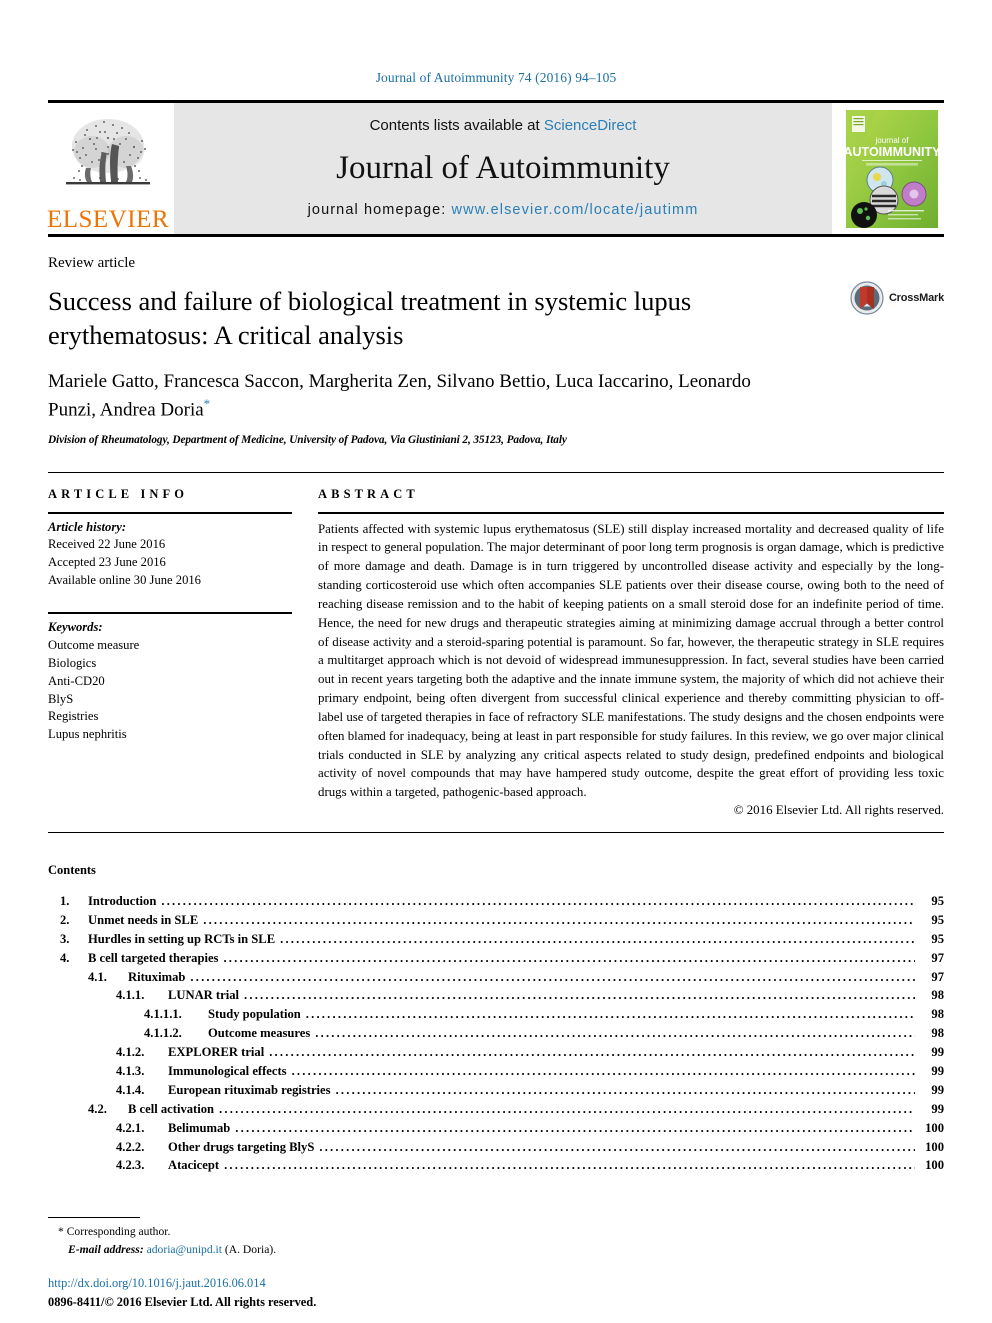 Image resolution: width=992 pixels, height=1323 pixels. Describe the element at coordinates (163, 1033) in the screenshot. I see `toc-number: 4.1.1.2.` at that location.